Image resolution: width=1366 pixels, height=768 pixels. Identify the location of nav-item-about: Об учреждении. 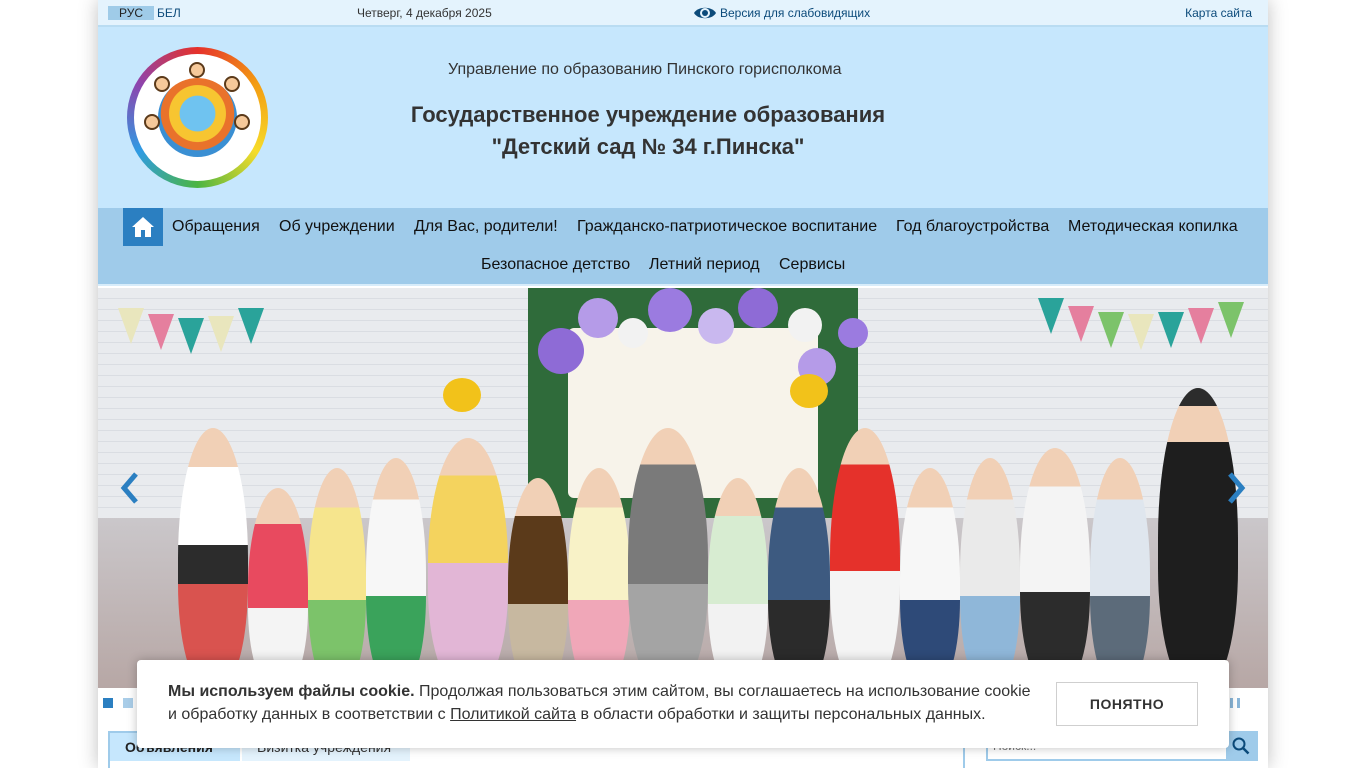
(337, 227).